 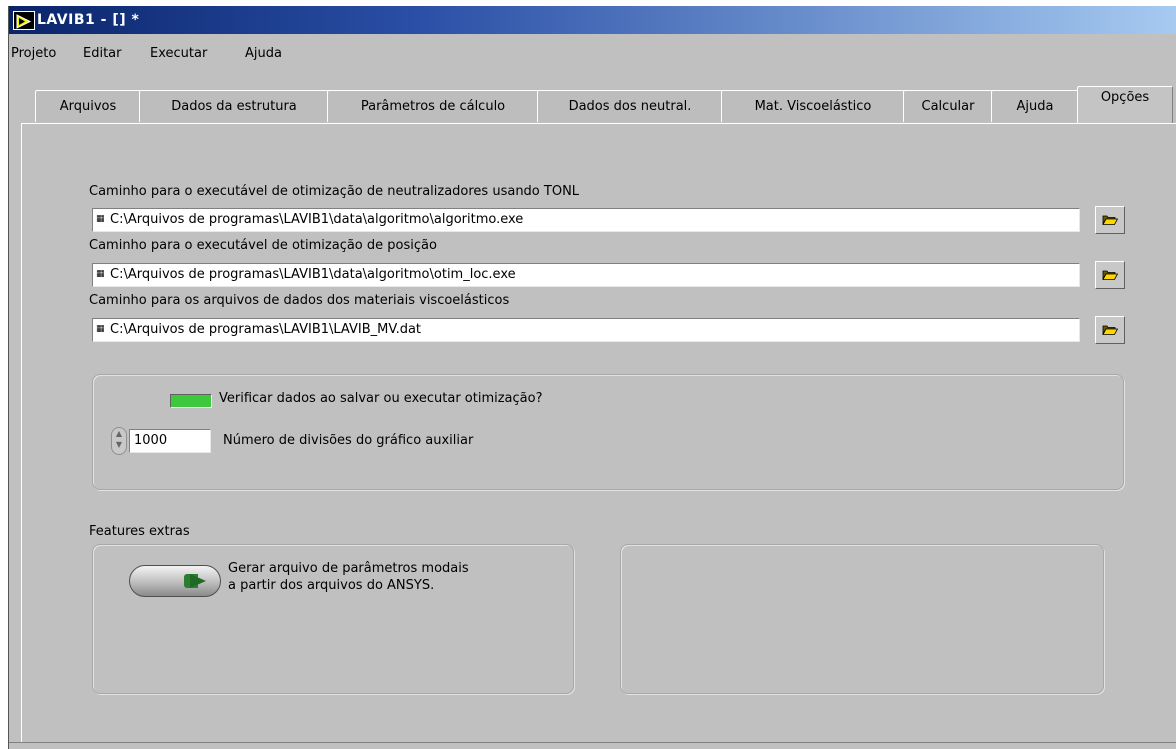 What do you see at coordinates (813, 106) in the screenshot?
I see `tab-mat-viscoelastico: Mat. Viscoelástico` at bounding box center [813, 106].